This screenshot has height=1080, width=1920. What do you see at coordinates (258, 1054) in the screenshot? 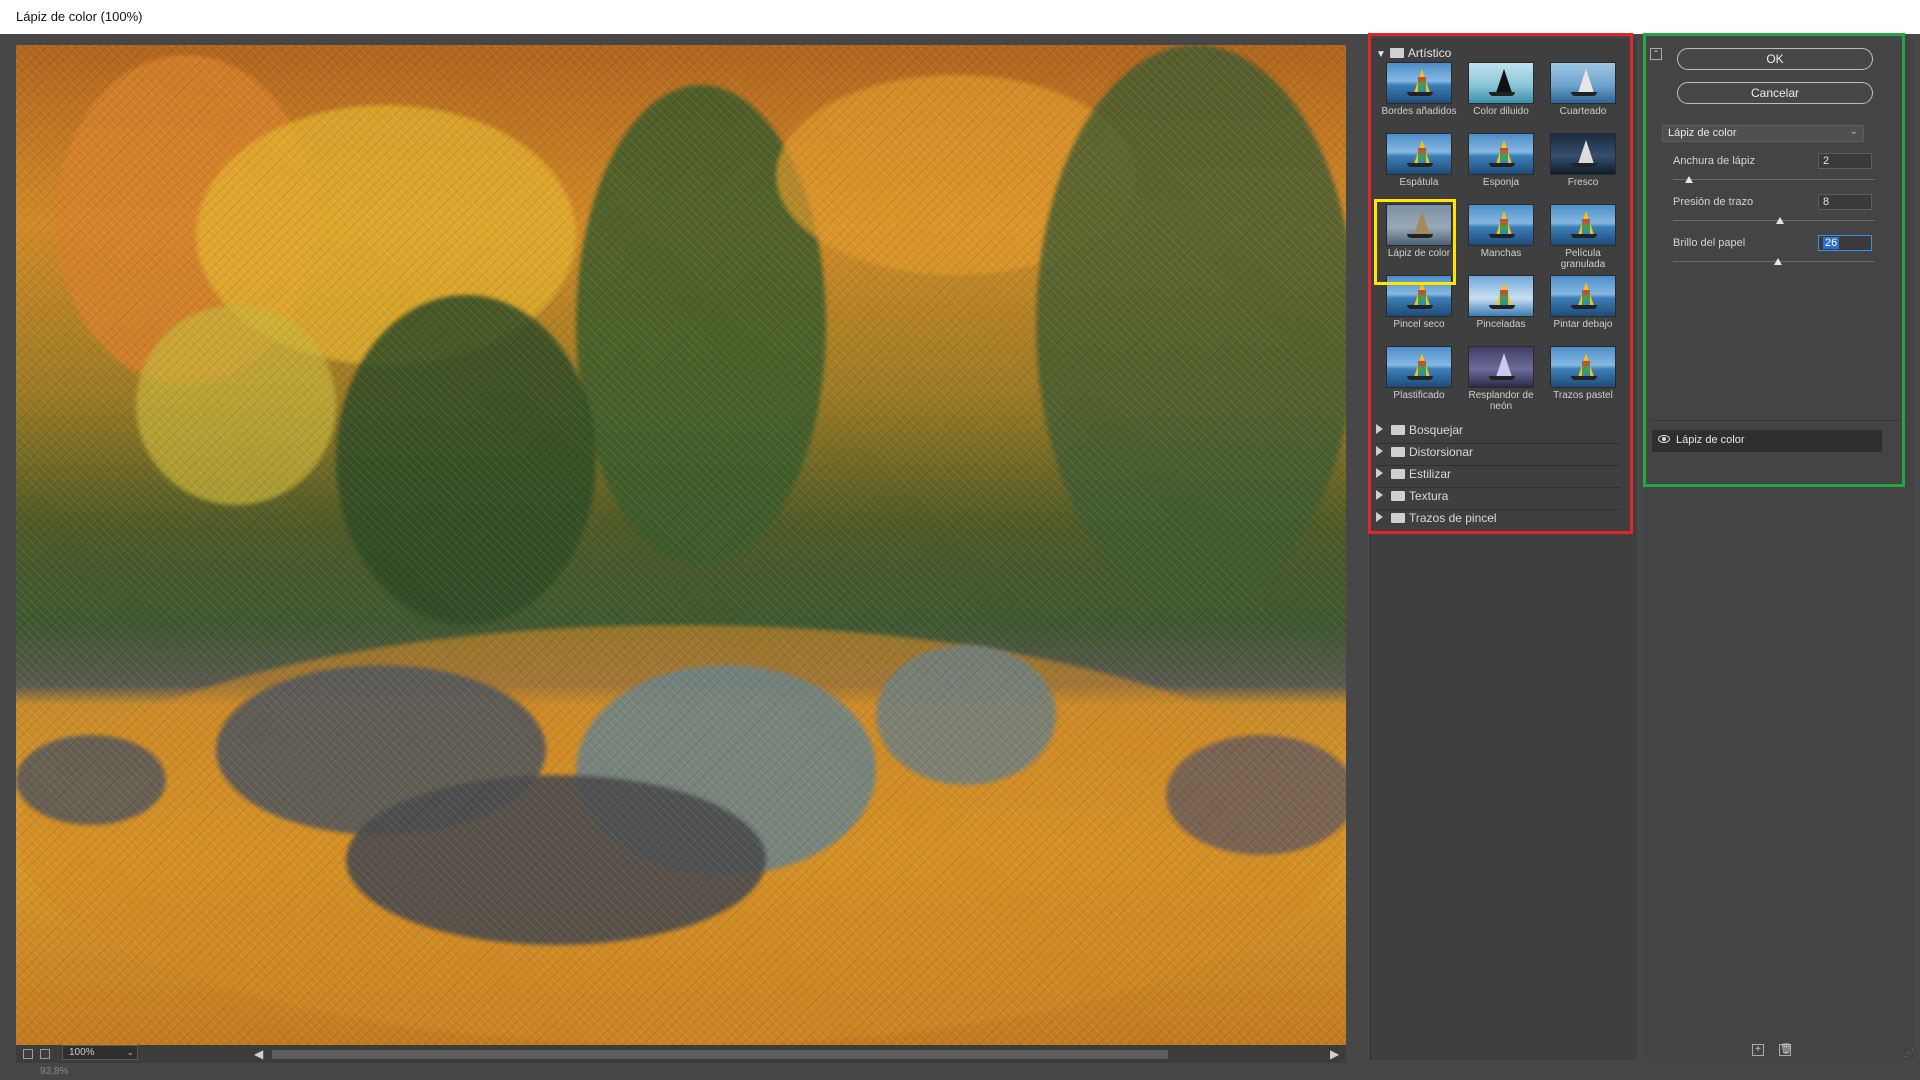
I see `scroll-left-icon: ◀` at bounding box center [258, 1054].